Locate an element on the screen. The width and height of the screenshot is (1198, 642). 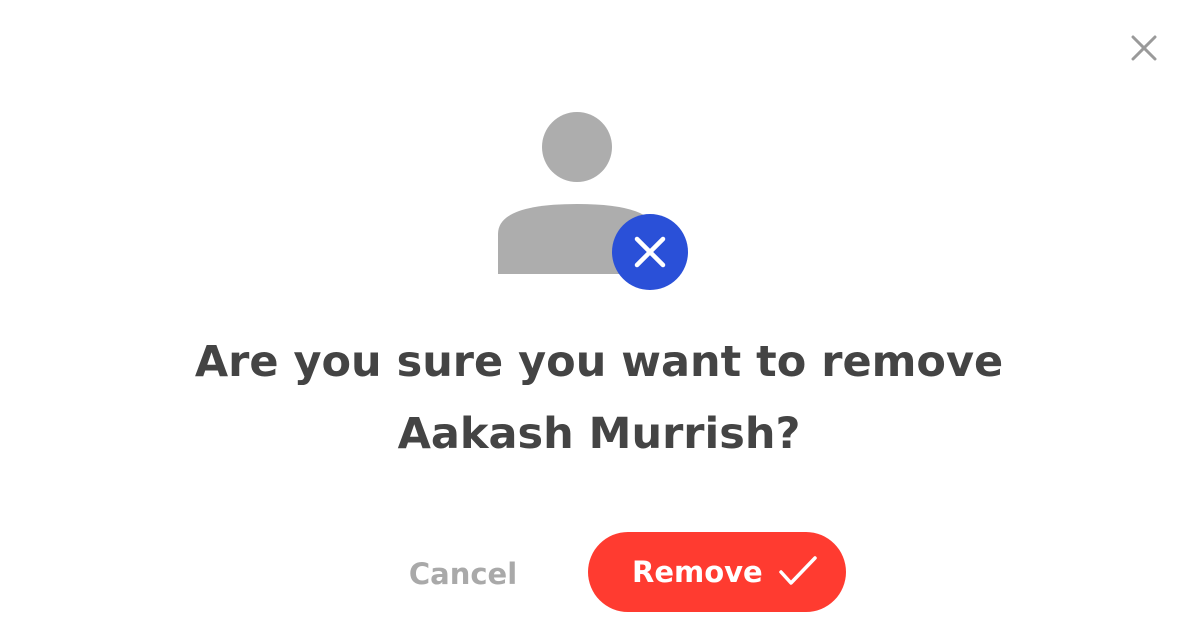
avatar is located at coordinates (593, 201).